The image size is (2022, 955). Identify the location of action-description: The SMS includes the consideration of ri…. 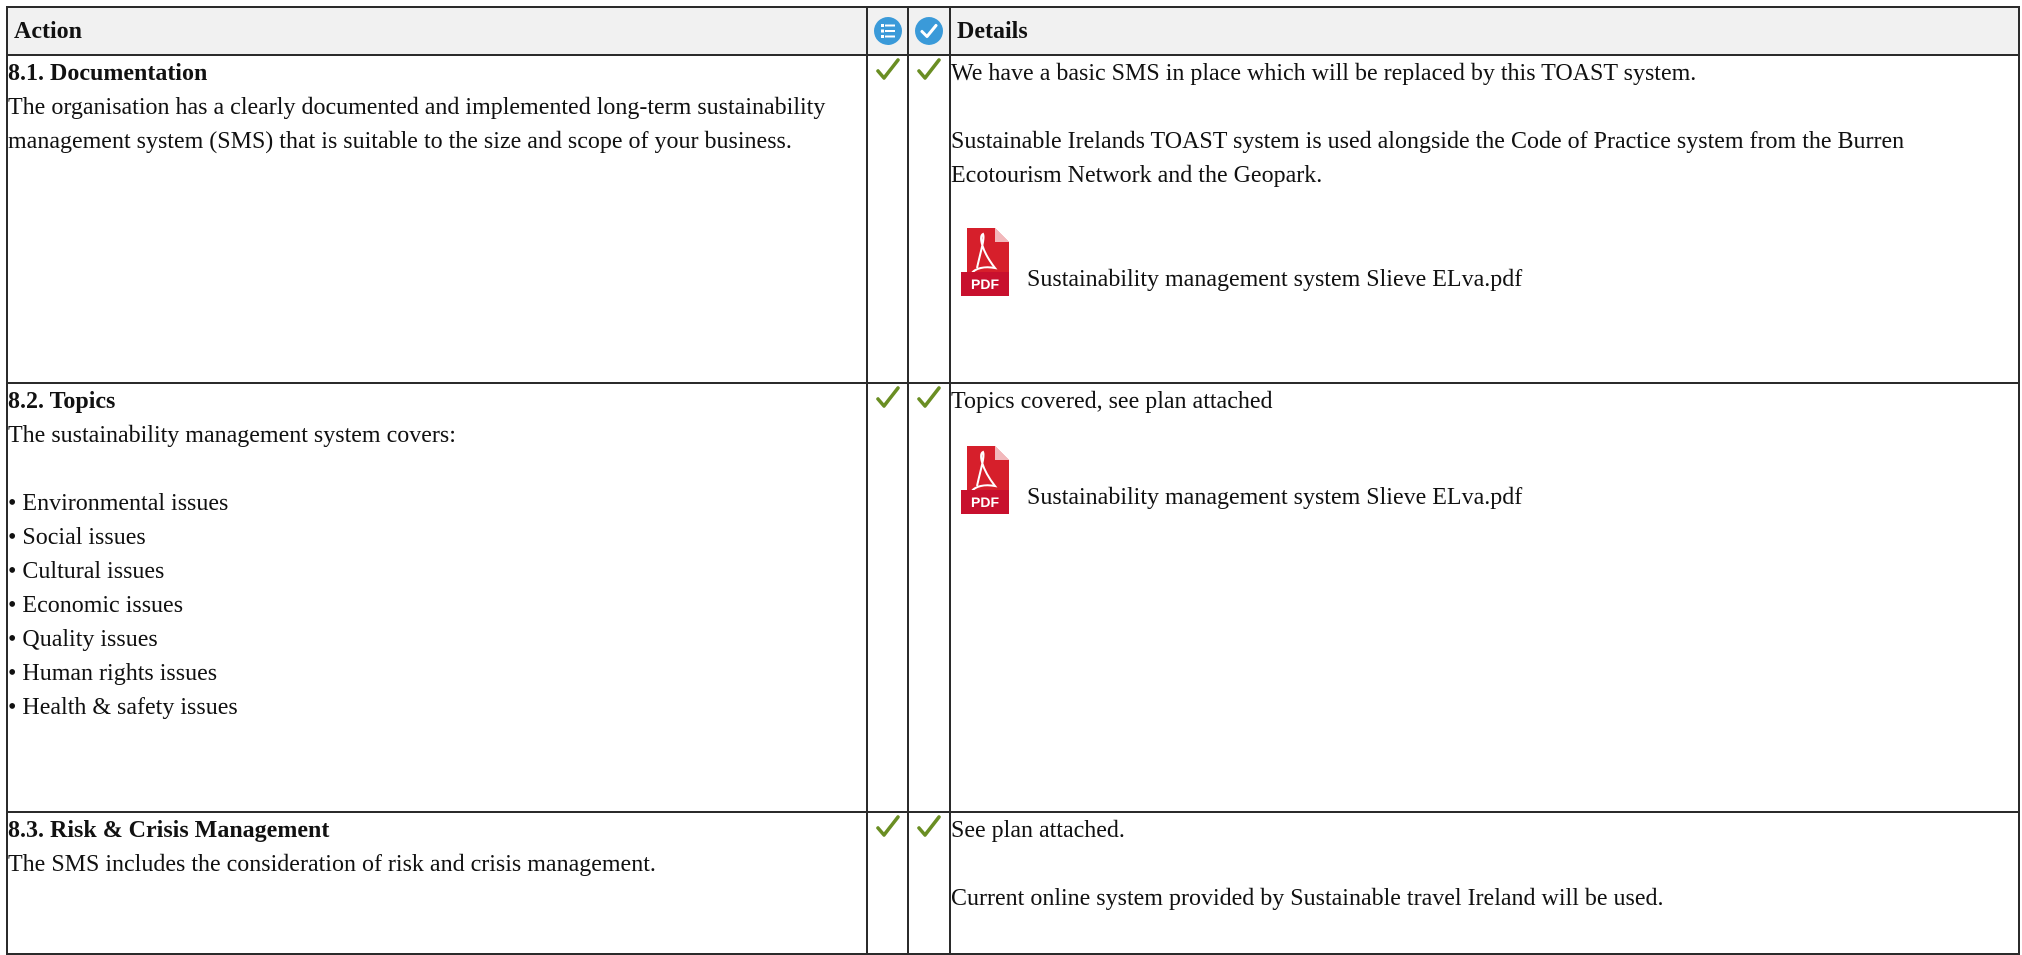
(332, 864).